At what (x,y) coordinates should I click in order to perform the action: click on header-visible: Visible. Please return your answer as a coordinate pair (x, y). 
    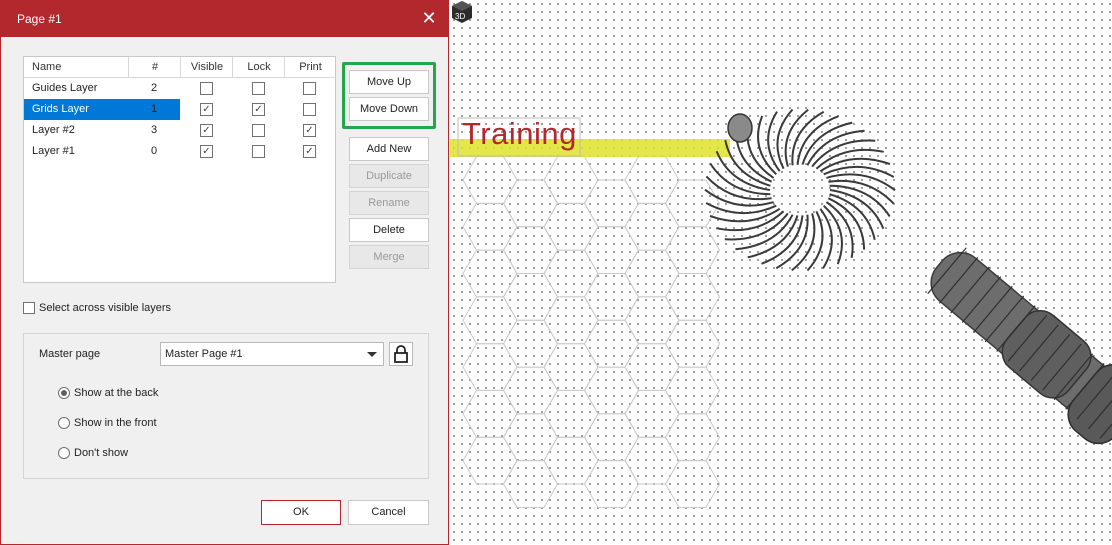
    Looking at the image, I should click on (206, 67).